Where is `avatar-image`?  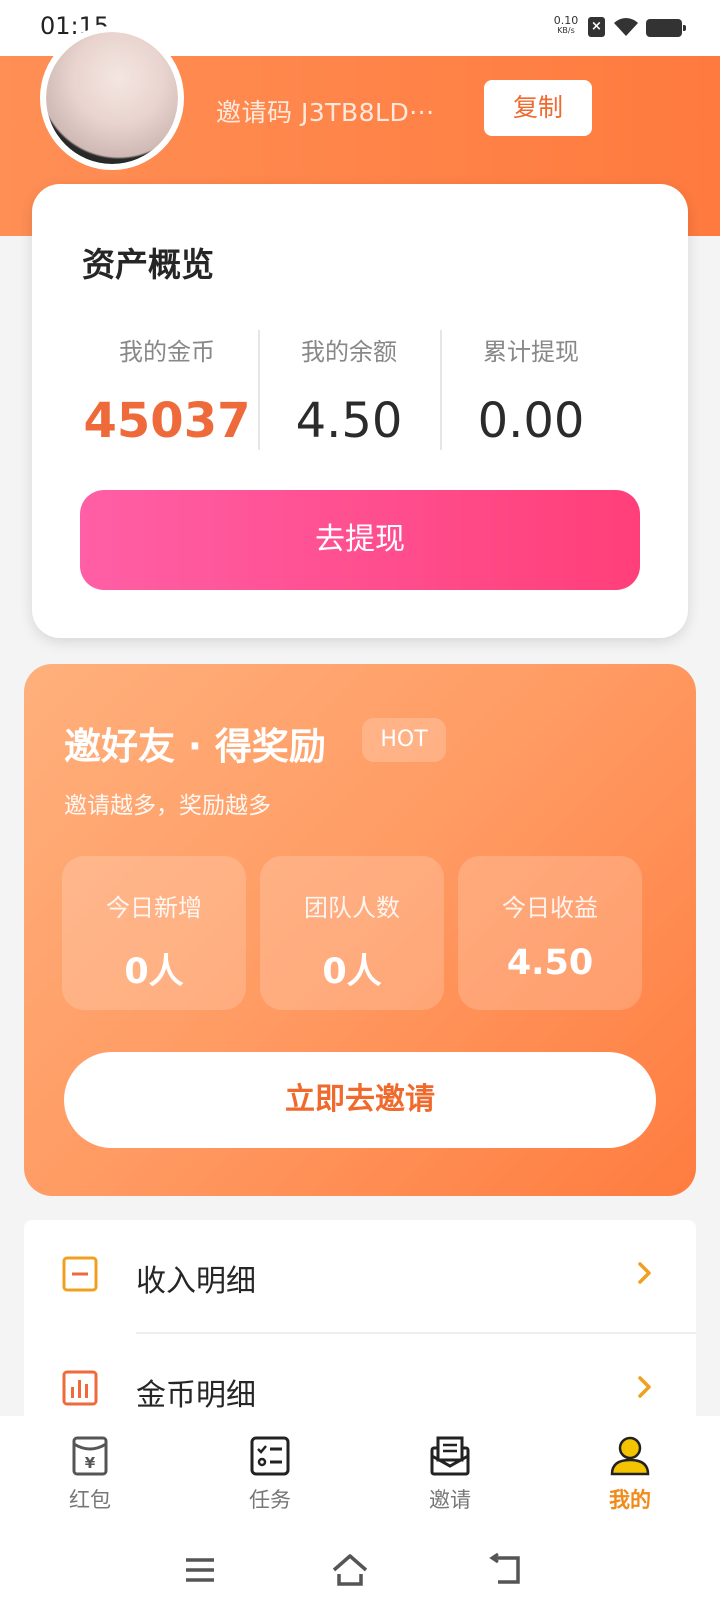 avatar-image is located at coordinates (112, 98).